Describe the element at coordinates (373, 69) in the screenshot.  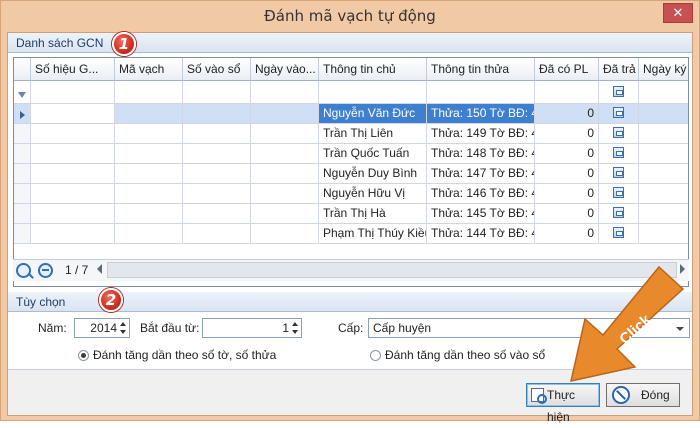
I see `column-header: Thông tin chủ` at that location.